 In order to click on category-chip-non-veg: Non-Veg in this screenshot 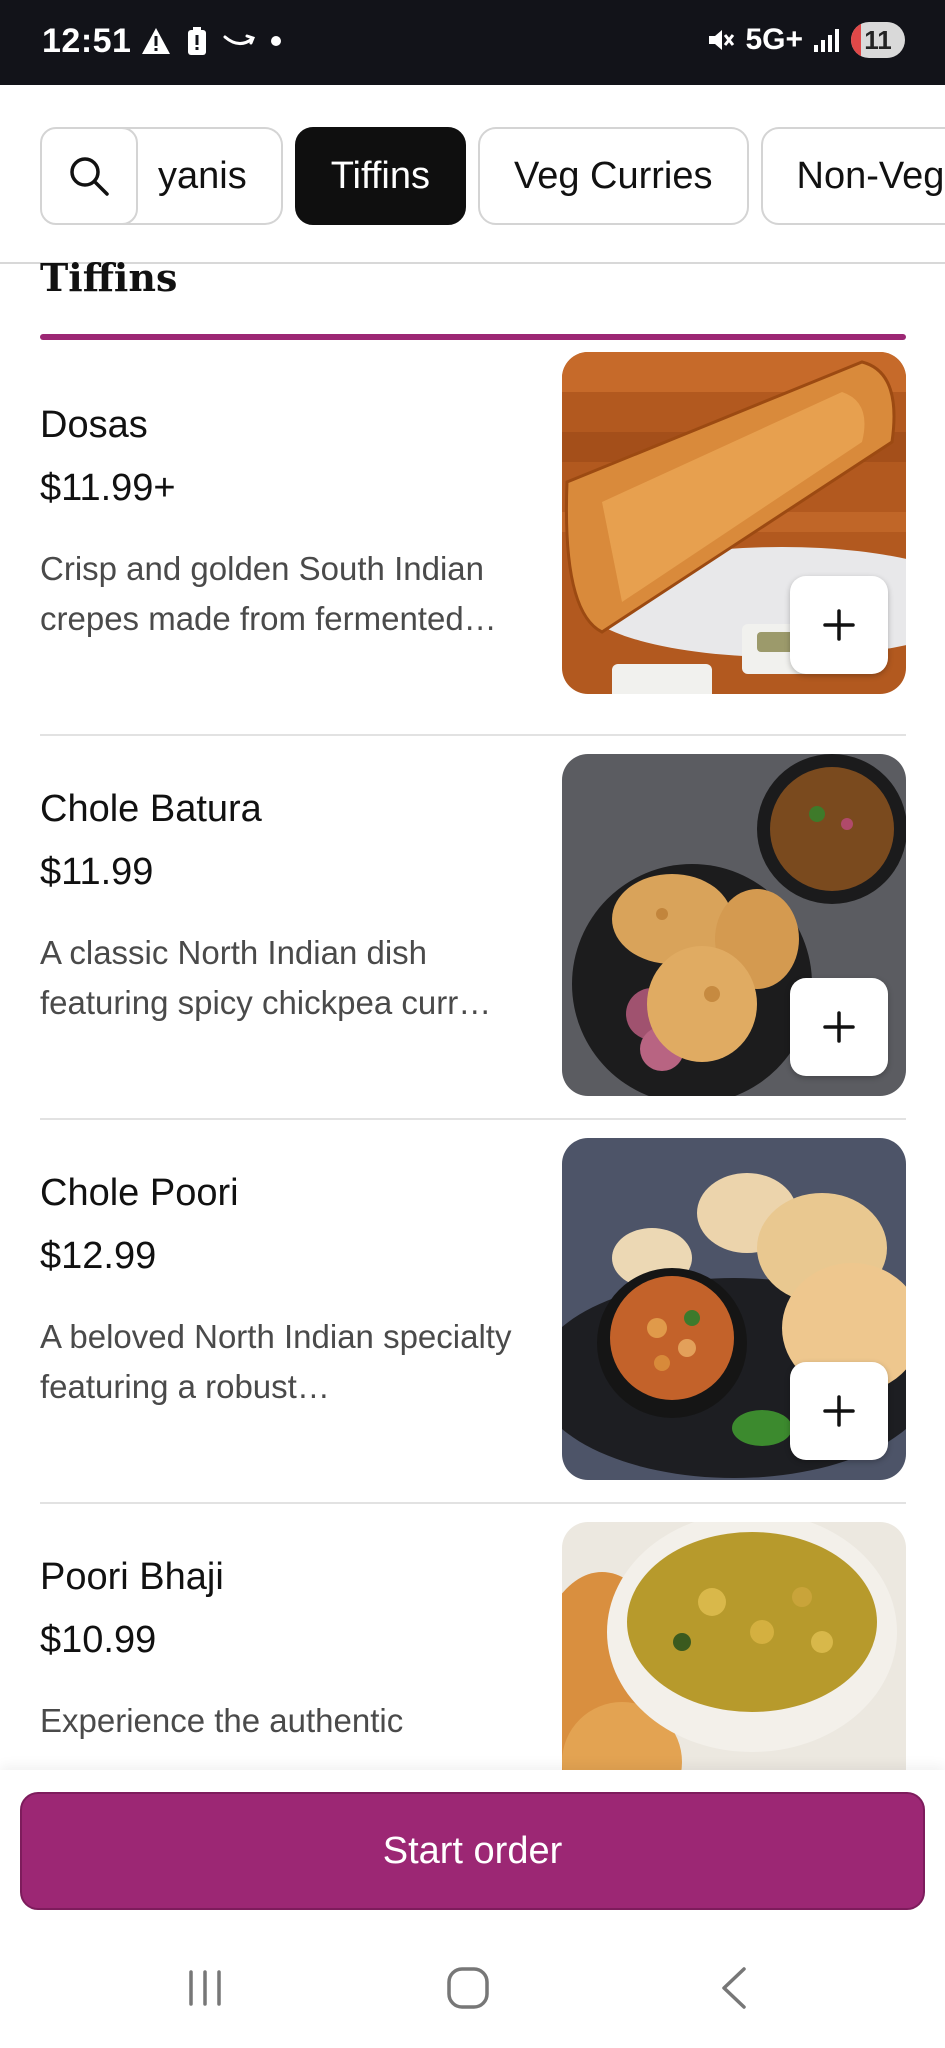, I will do `click(852, 176)`.